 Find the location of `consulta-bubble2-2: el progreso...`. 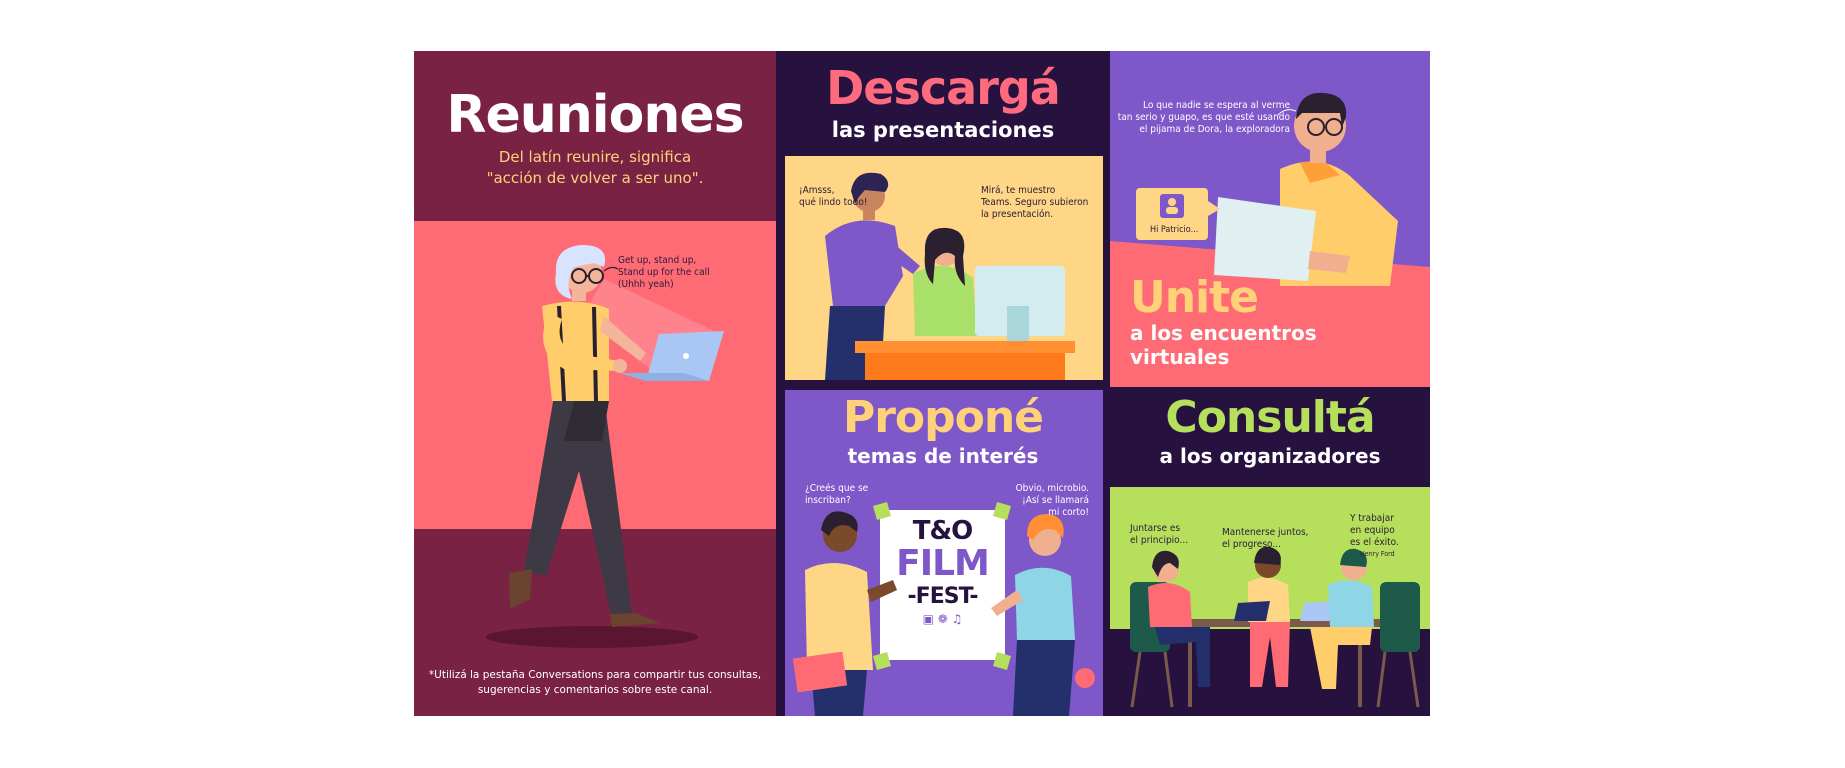

consulta-bubble2-2: el progreso... is located at coordinates (1251, 544).